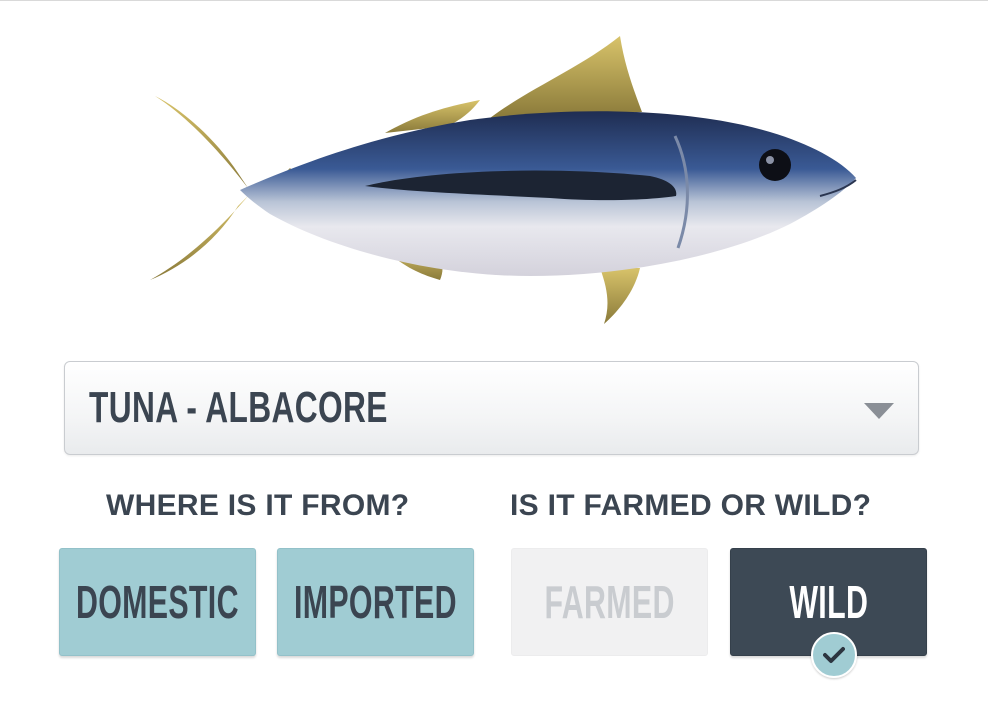 This screenshot has height=716, width=988. I want to click on species-select-value: TUNA - ALBACORE, so click(238, 407).